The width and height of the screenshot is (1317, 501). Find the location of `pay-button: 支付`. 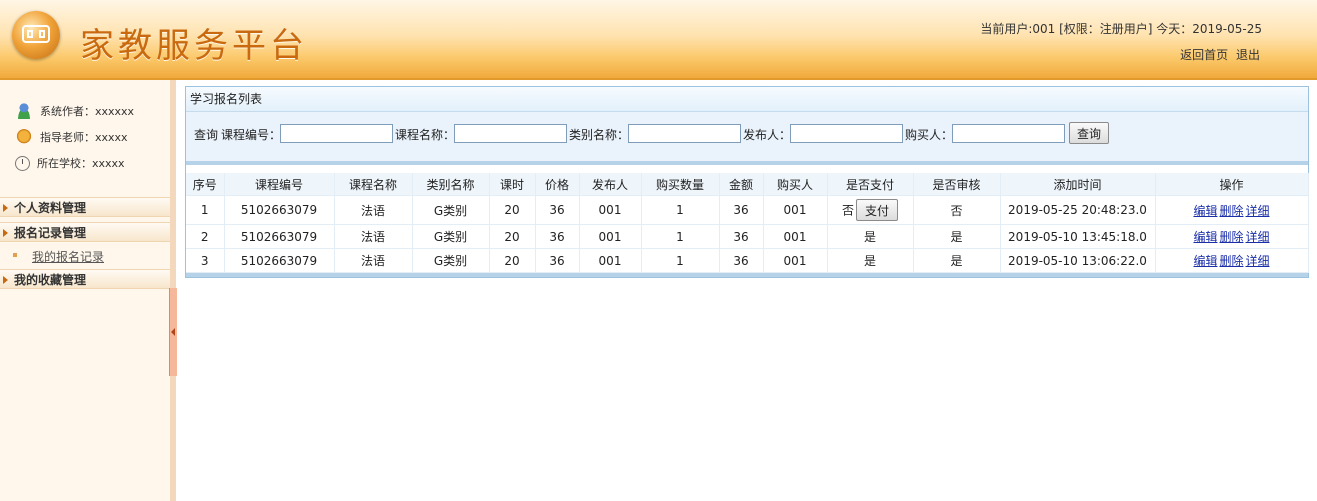

pay-button: 支付 is located at coordinates (877, 210).